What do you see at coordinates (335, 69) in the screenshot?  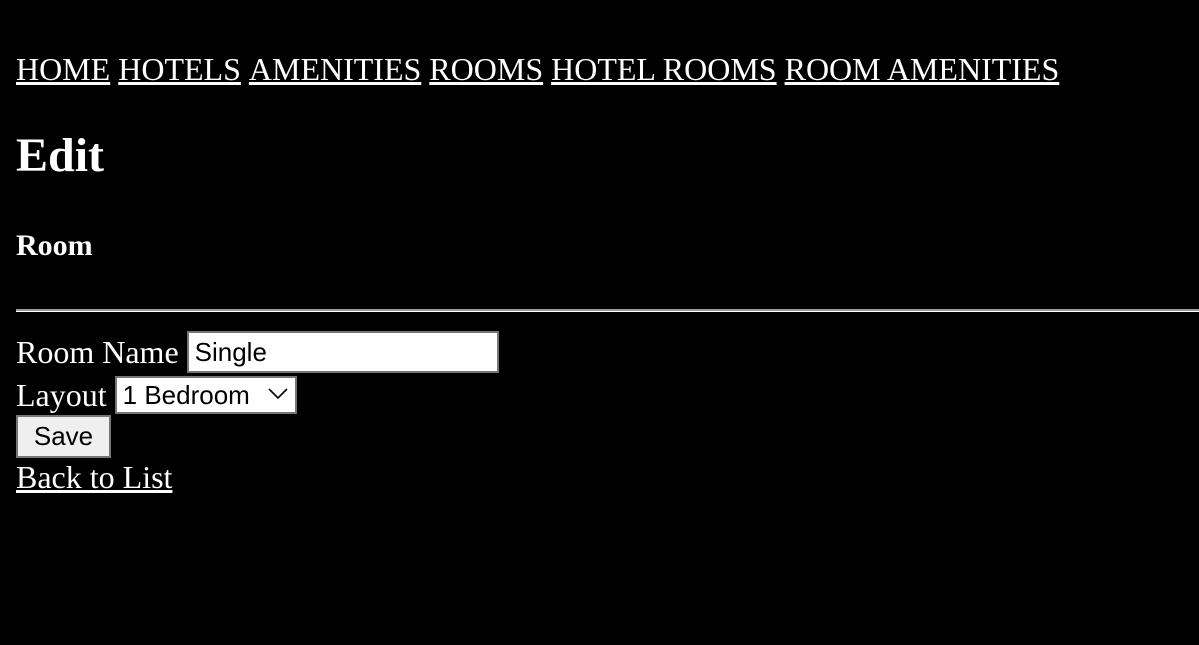 I see `nav-link-amenities: AMENITIES` at bounding box center [335, 69].